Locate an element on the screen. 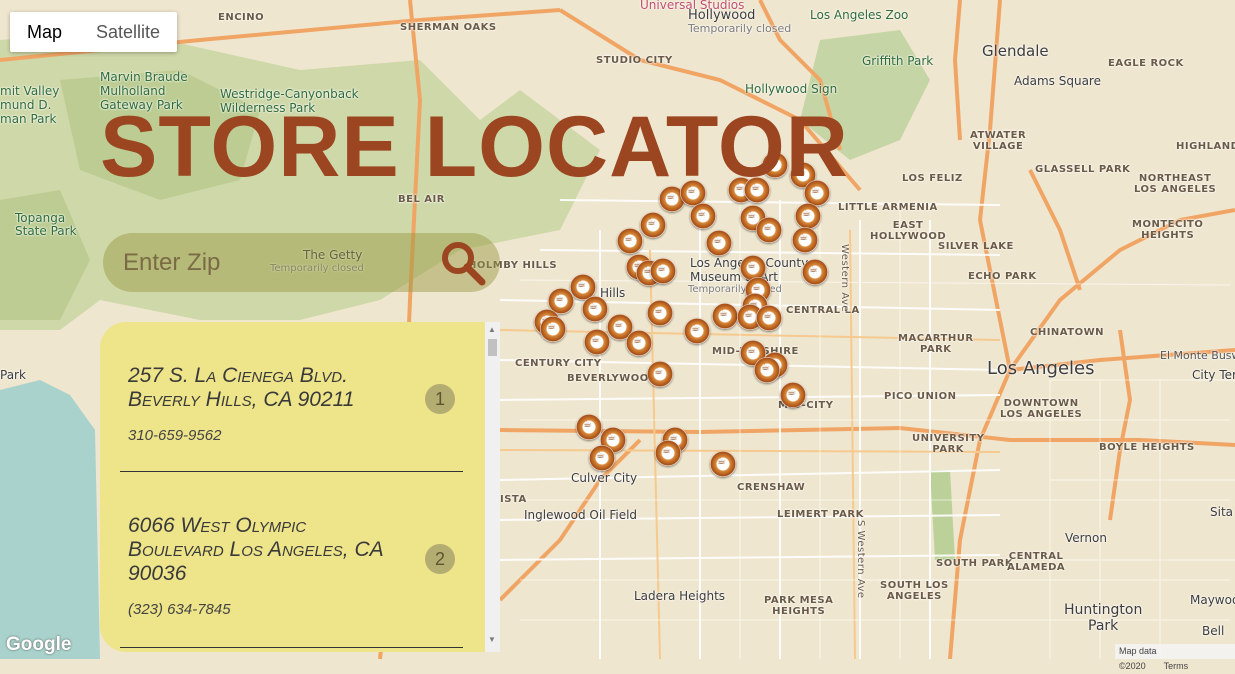  label-s-western-ave: S Western Ave is located at coordinates (860, 559).